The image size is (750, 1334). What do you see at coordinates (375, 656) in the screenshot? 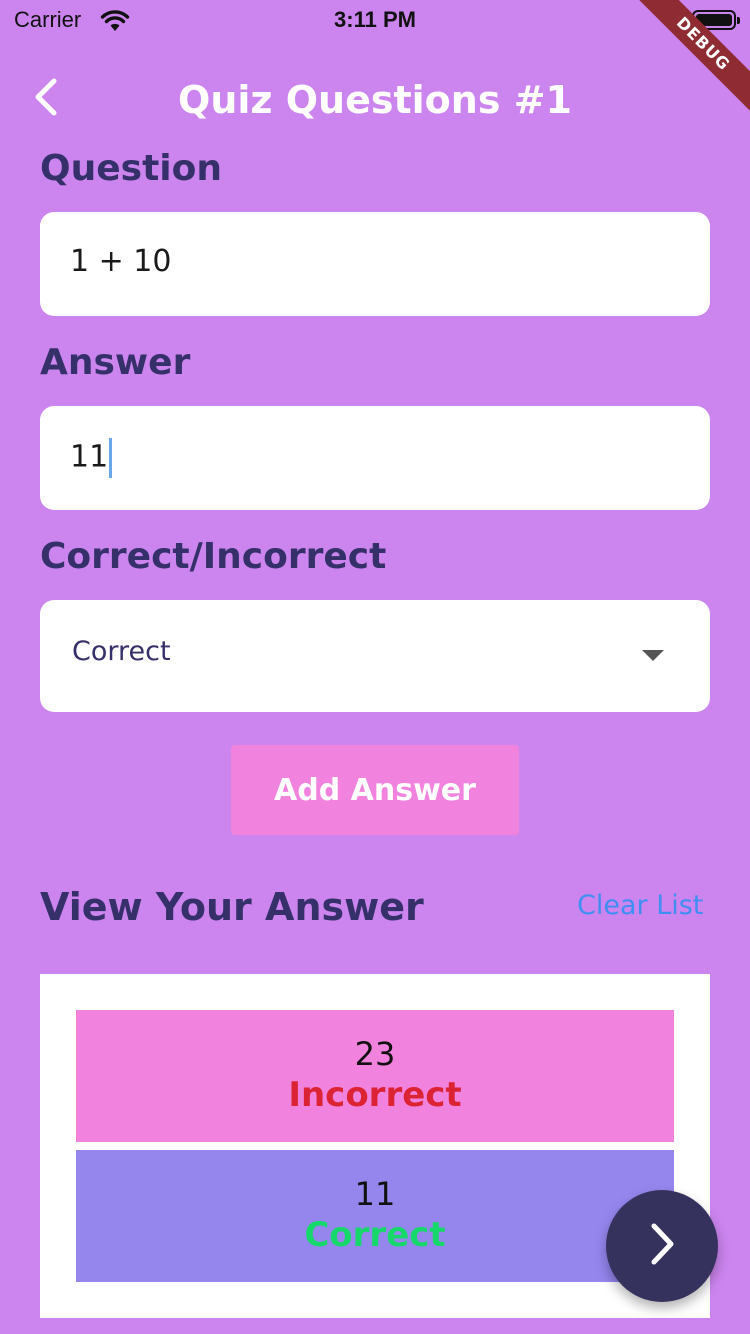
I see `correctness-dropdown: Correct` at bounding box center [375, 656].